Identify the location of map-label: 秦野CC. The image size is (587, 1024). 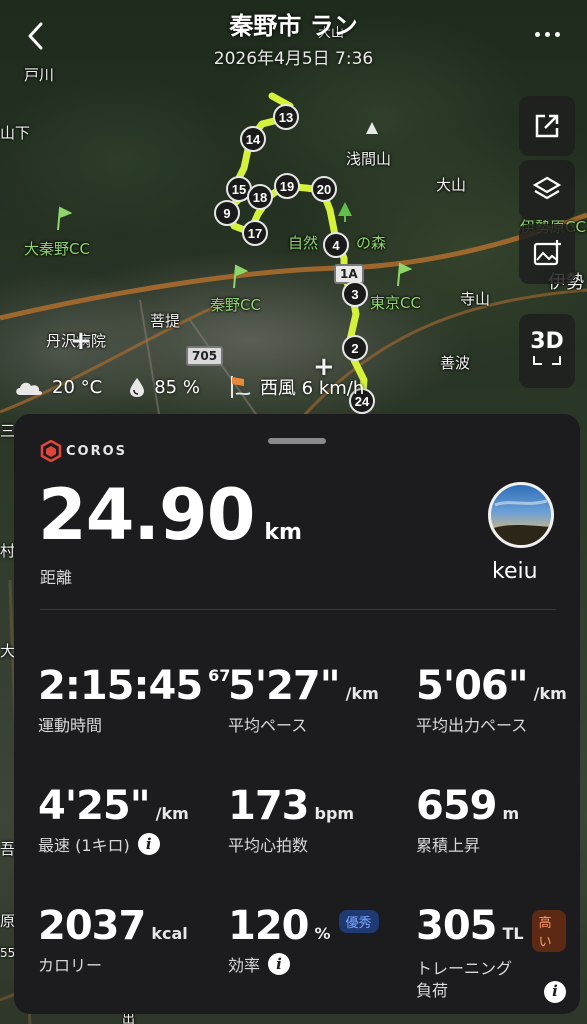
(235, 305).